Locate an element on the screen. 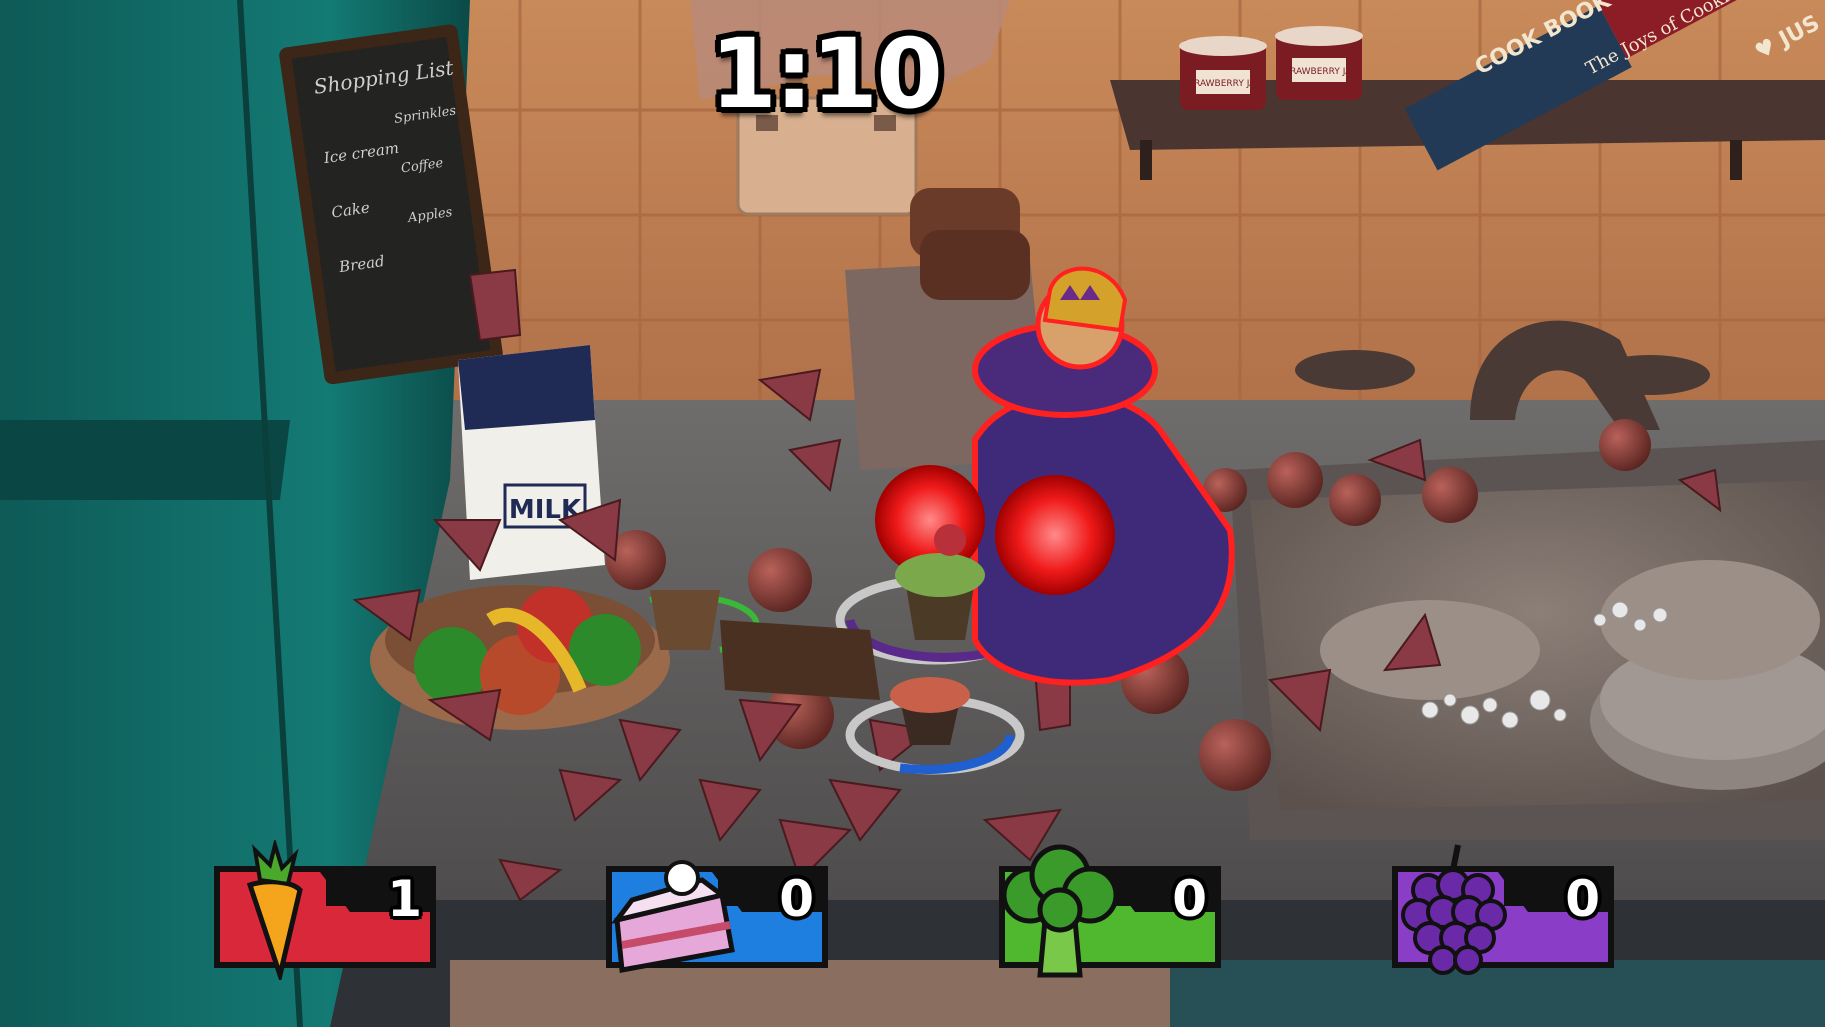  score-card-cake: 0 is located at coordinates (717, 916).